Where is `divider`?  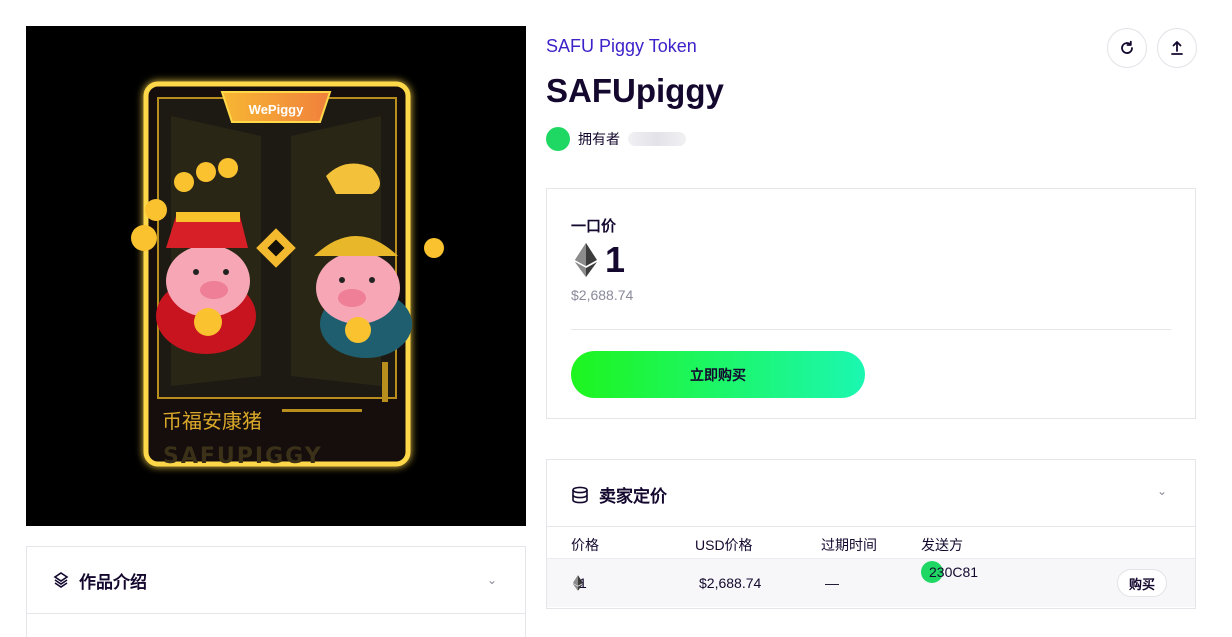
divider is located at coordinates (871, 329).